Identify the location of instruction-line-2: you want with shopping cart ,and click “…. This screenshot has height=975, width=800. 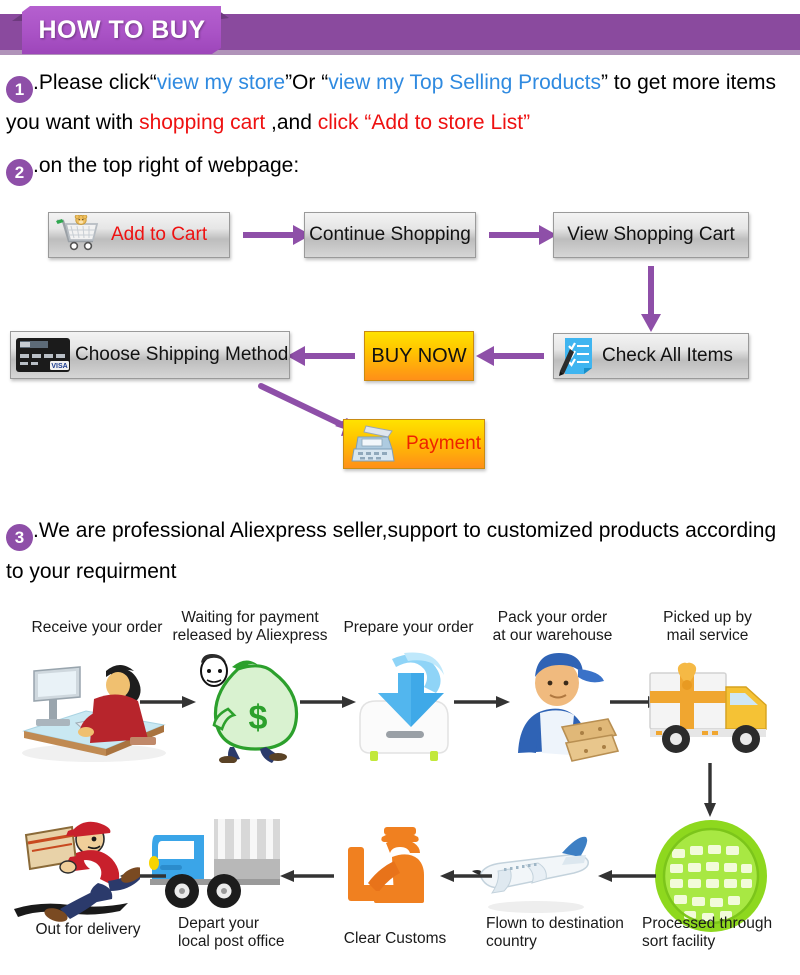
(268, 122).